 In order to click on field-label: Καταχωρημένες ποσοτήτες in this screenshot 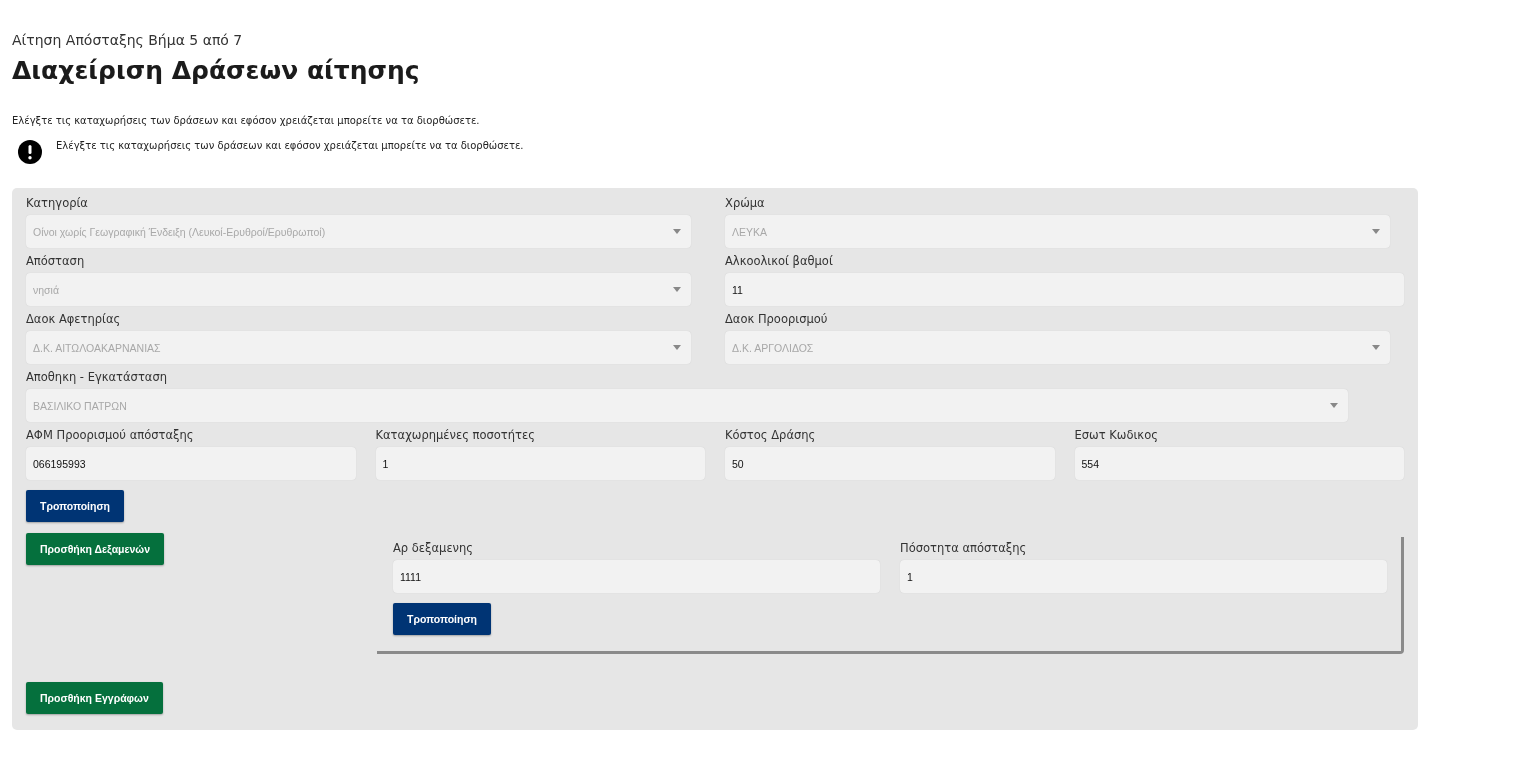, I will do `click(455, 435)`.